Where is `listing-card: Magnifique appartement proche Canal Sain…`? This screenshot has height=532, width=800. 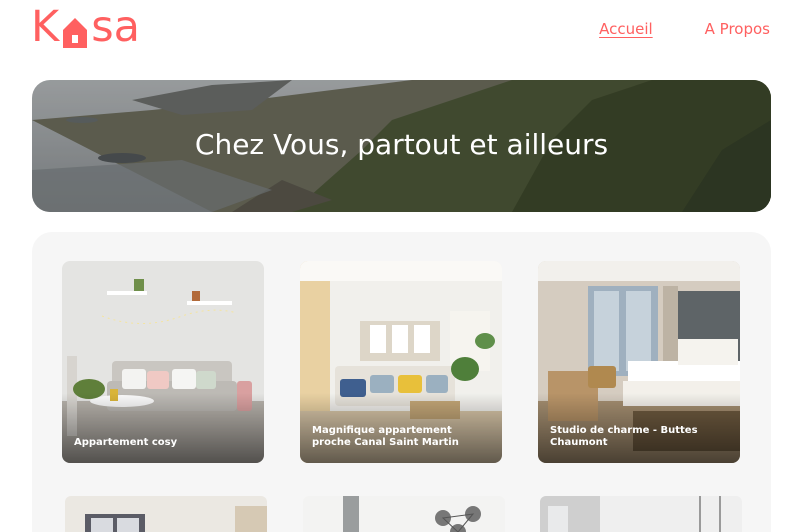
listing-card: Magnifique appartement proche Canal Sain… is located at coordinates (401, 362).